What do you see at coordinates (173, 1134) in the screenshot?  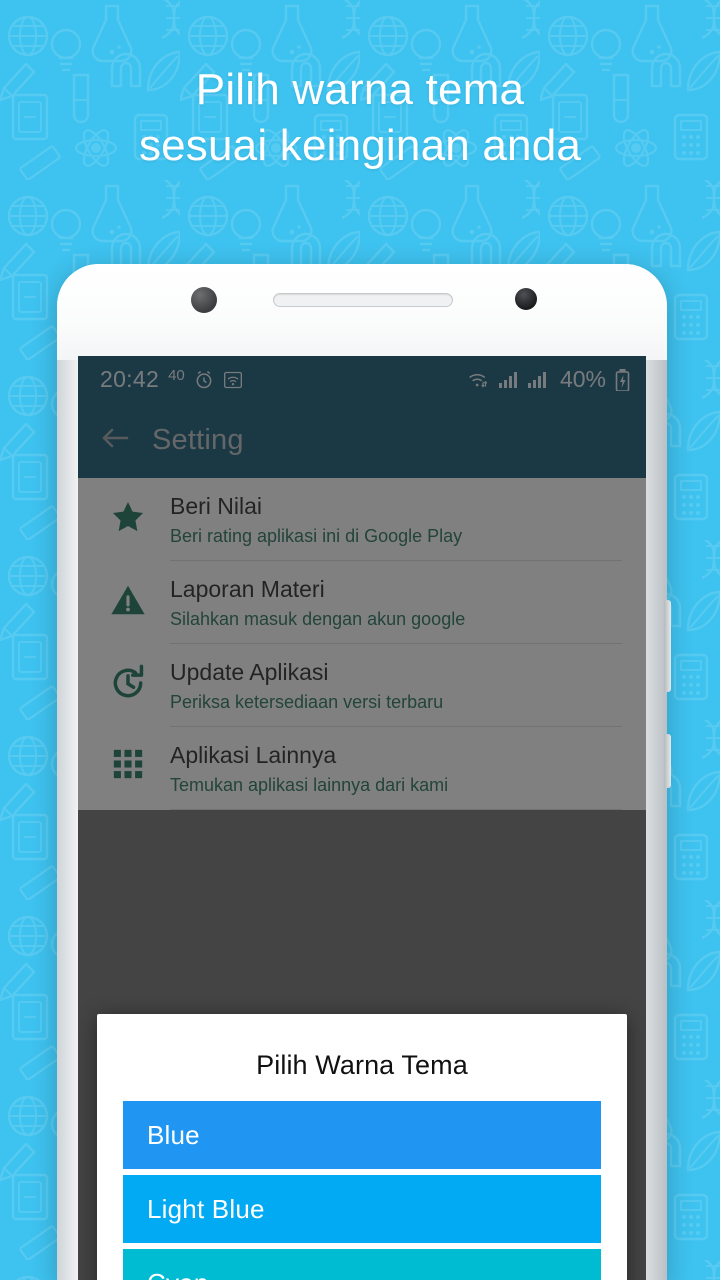 I see `color-option-label: Blue` at bounding box center [173, 1134].